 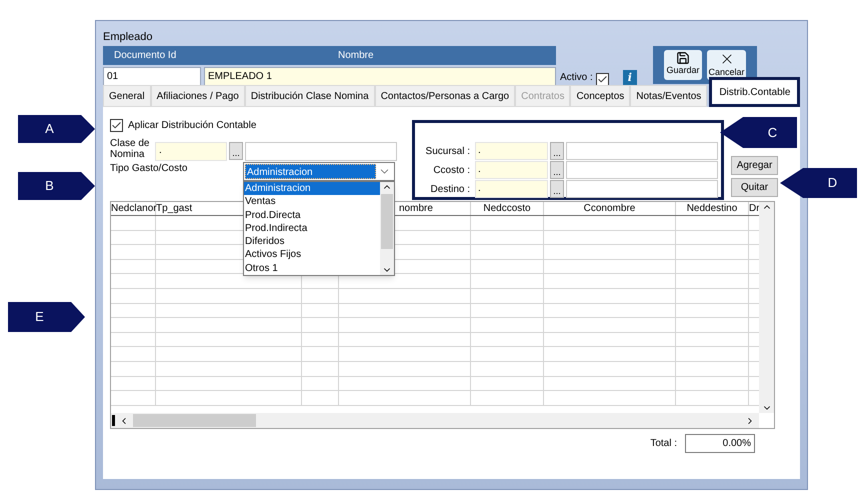 What do you see at coordinates (720, 443) in the screenshot?
I see `total-field: 0.00%` at bounding box center [720, 443].